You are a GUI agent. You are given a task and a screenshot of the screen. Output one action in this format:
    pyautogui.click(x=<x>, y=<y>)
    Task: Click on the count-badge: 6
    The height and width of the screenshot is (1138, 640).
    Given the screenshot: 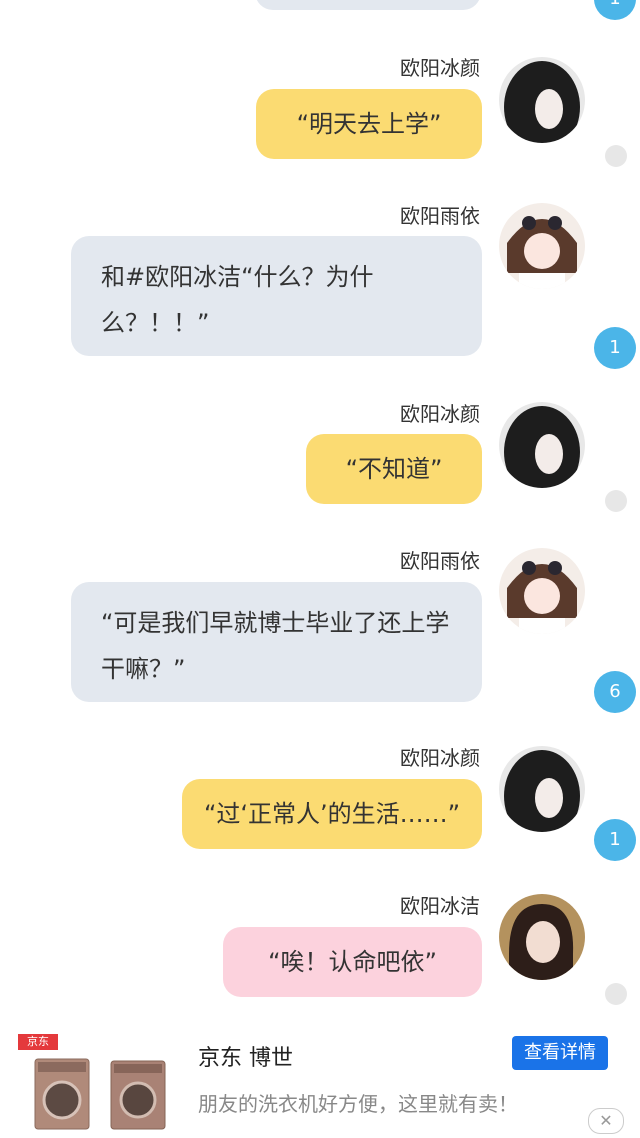 What is the action you would take?
    pyautogui.click(x=615, y=692)
    